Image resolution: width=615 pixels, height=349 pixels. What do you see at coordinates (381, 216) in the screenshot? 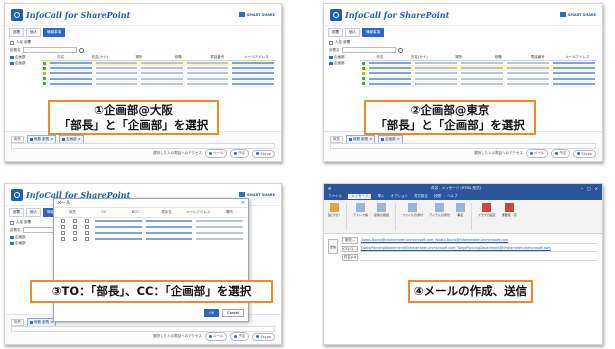
I see `check-names-button: 名前の確認` at bounding box center [381, 216].